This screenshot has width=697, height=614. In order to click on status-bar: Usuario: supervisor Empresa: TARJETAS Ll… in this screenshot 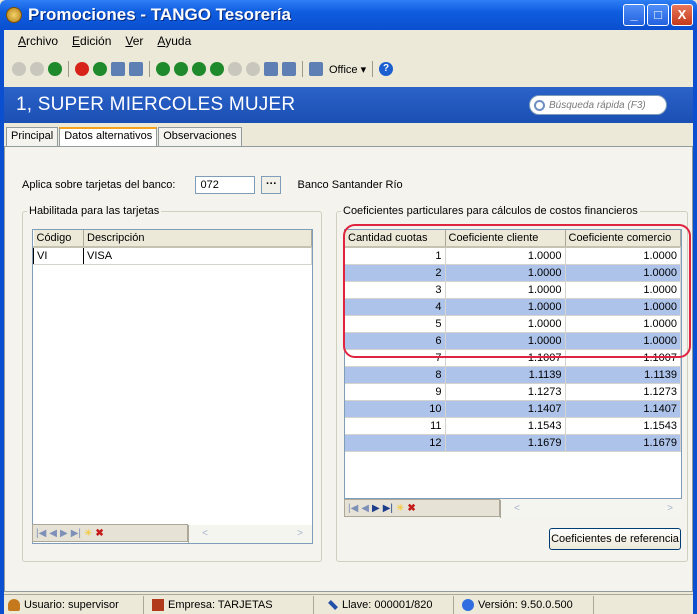, I will do `click(348, 604)`.